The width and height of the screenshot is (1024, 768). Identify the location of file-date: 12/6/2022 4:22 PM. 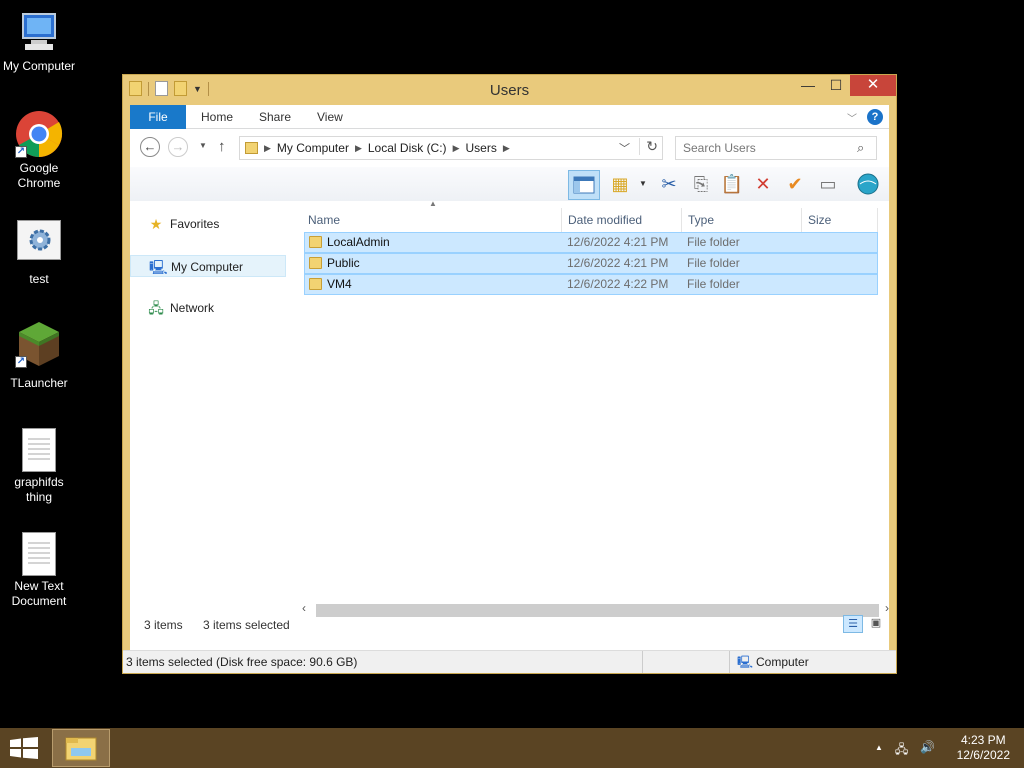
(618, 284).